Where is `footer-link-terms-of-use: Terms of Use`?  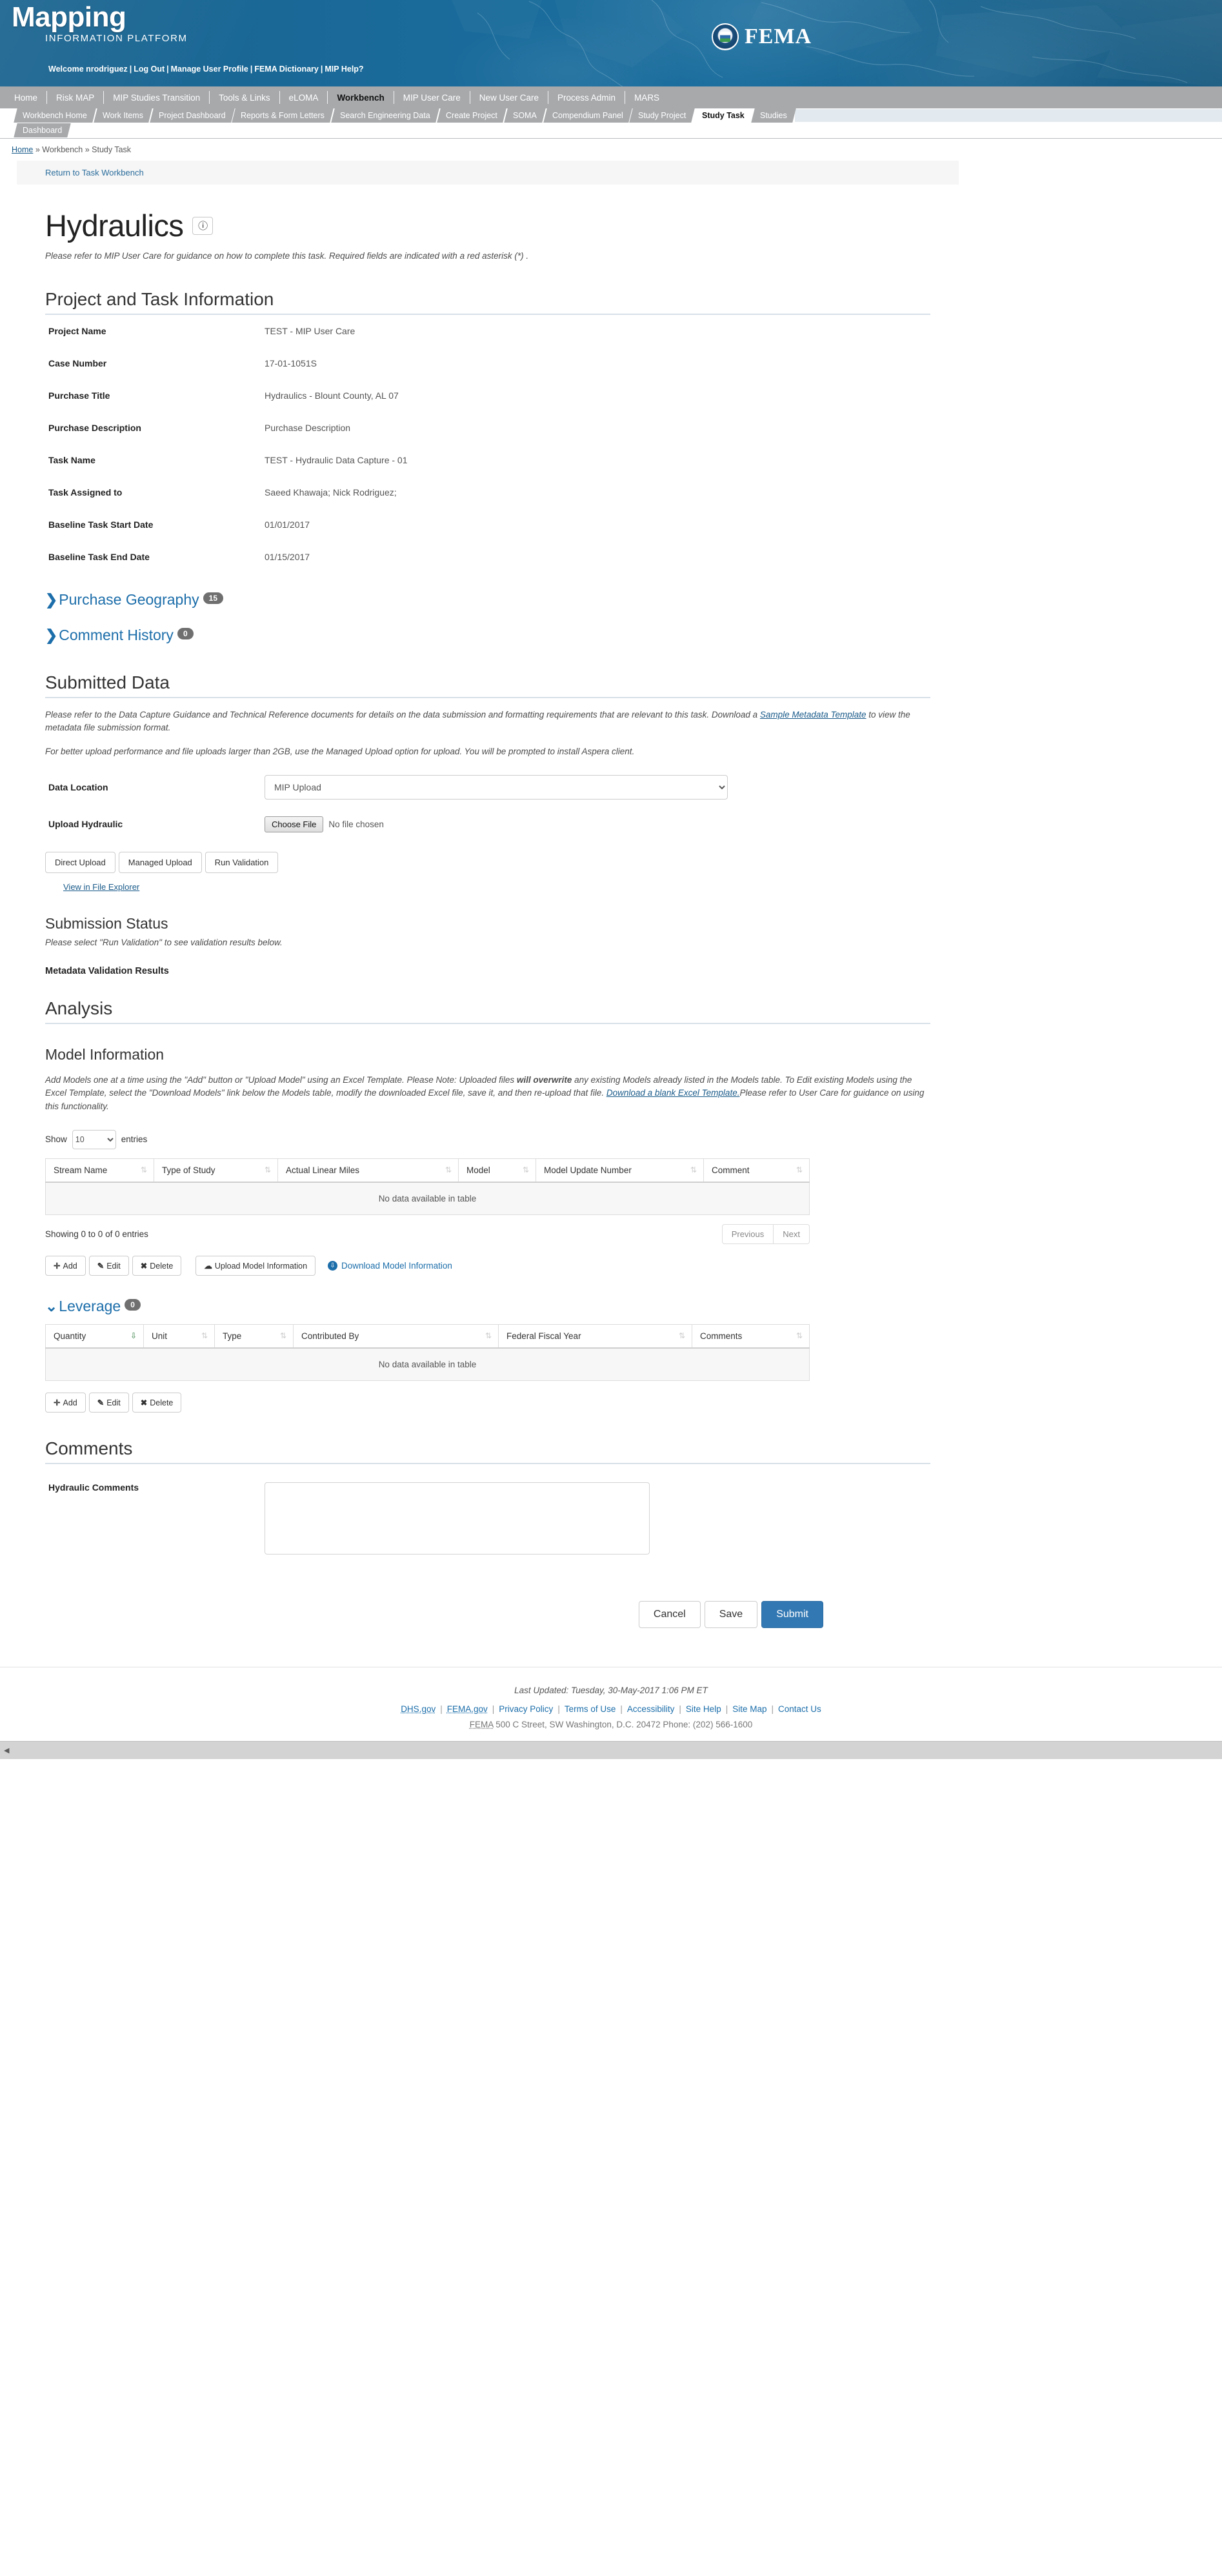
footer-link-terms-of-use: Terms of Use is located at coordinates (590, 1709).